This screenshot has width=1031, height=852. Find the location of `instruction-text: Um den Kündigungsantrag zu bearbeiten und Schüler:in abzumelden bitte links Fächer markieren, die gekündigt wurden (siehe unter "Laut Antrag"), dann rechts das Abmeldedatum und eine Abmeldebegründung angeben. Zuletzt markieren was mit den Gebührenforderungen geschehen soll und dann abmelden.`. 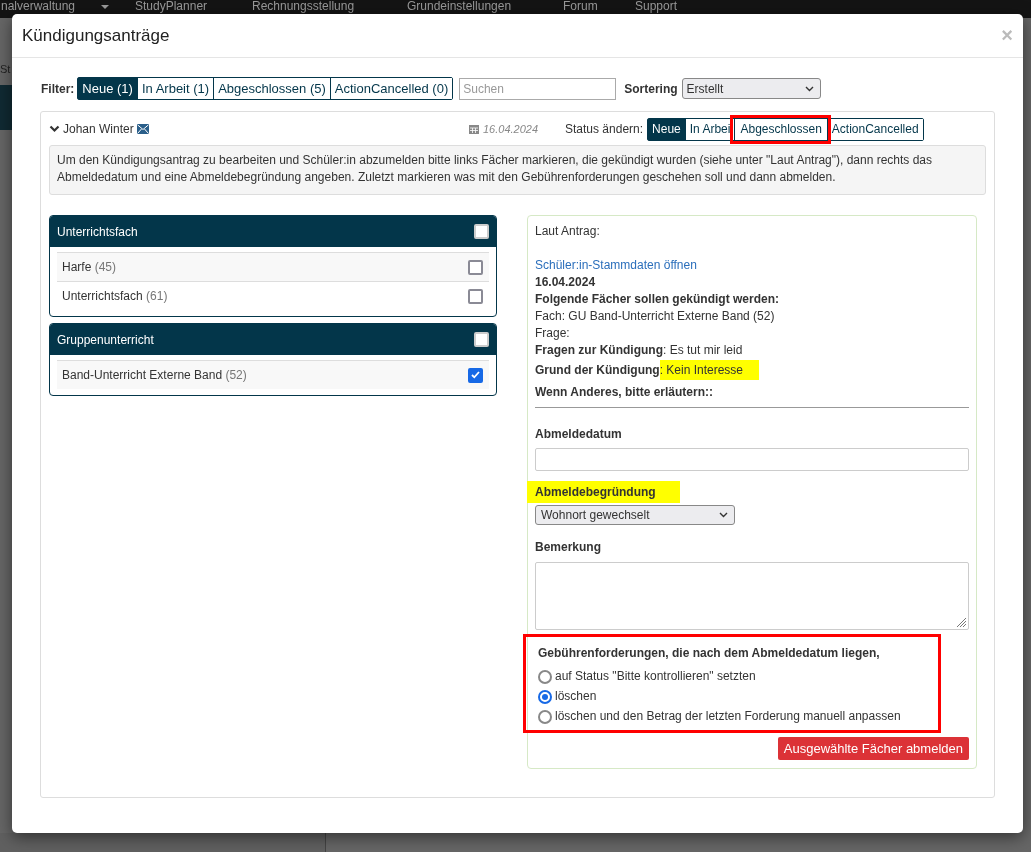

instruction-text: Um den Kündigungsantrag zu bearbeiten und Schüler:in abzumelden bitte links Fächer markieren, die gekündigt wurden (siehe unter "Laut Antrag"), dann rechts das Abmeldedatum und eine Abmeldebegründung angeben. Zuletzt markieren was mit den Gebührenforderungen geschehen soll und dann abmelden. is located at coordinates (517, 170).